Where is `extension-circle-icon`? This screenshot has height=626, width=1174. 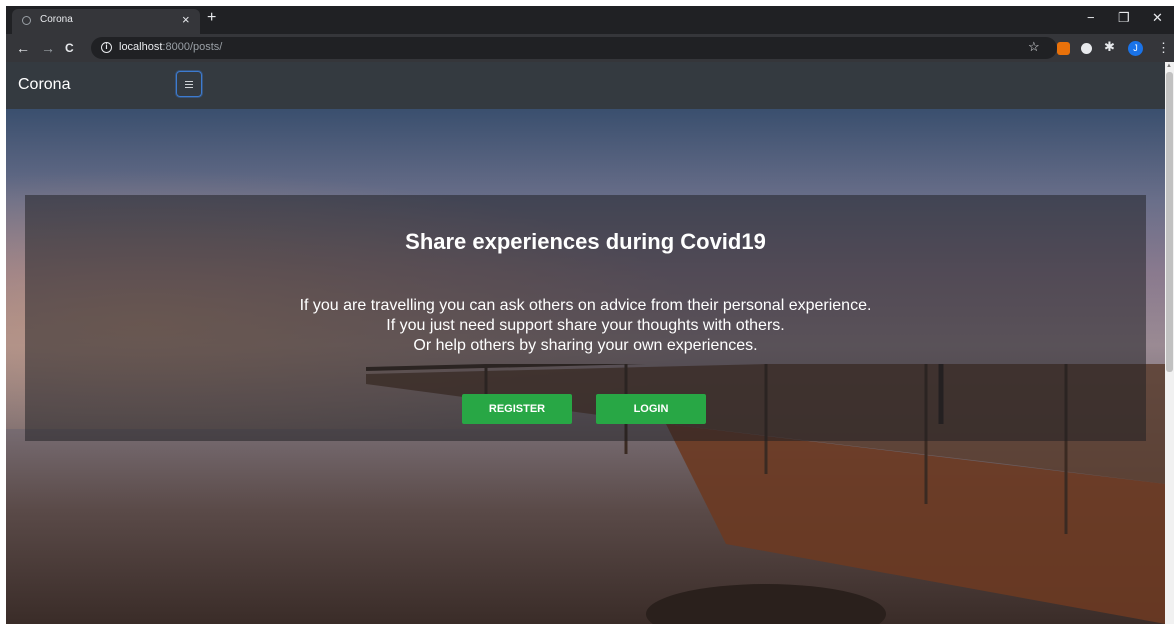
extension-circle-icon is located at coordinates (1086, 48).